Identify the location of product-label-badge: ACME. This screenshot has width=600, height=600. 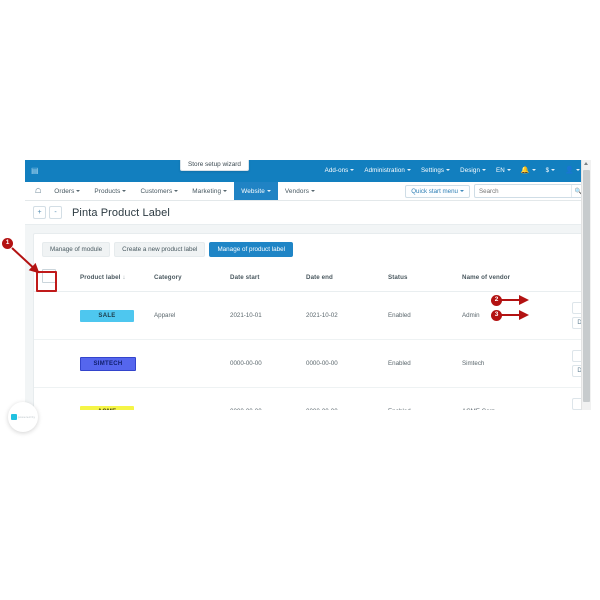
(107, 407).